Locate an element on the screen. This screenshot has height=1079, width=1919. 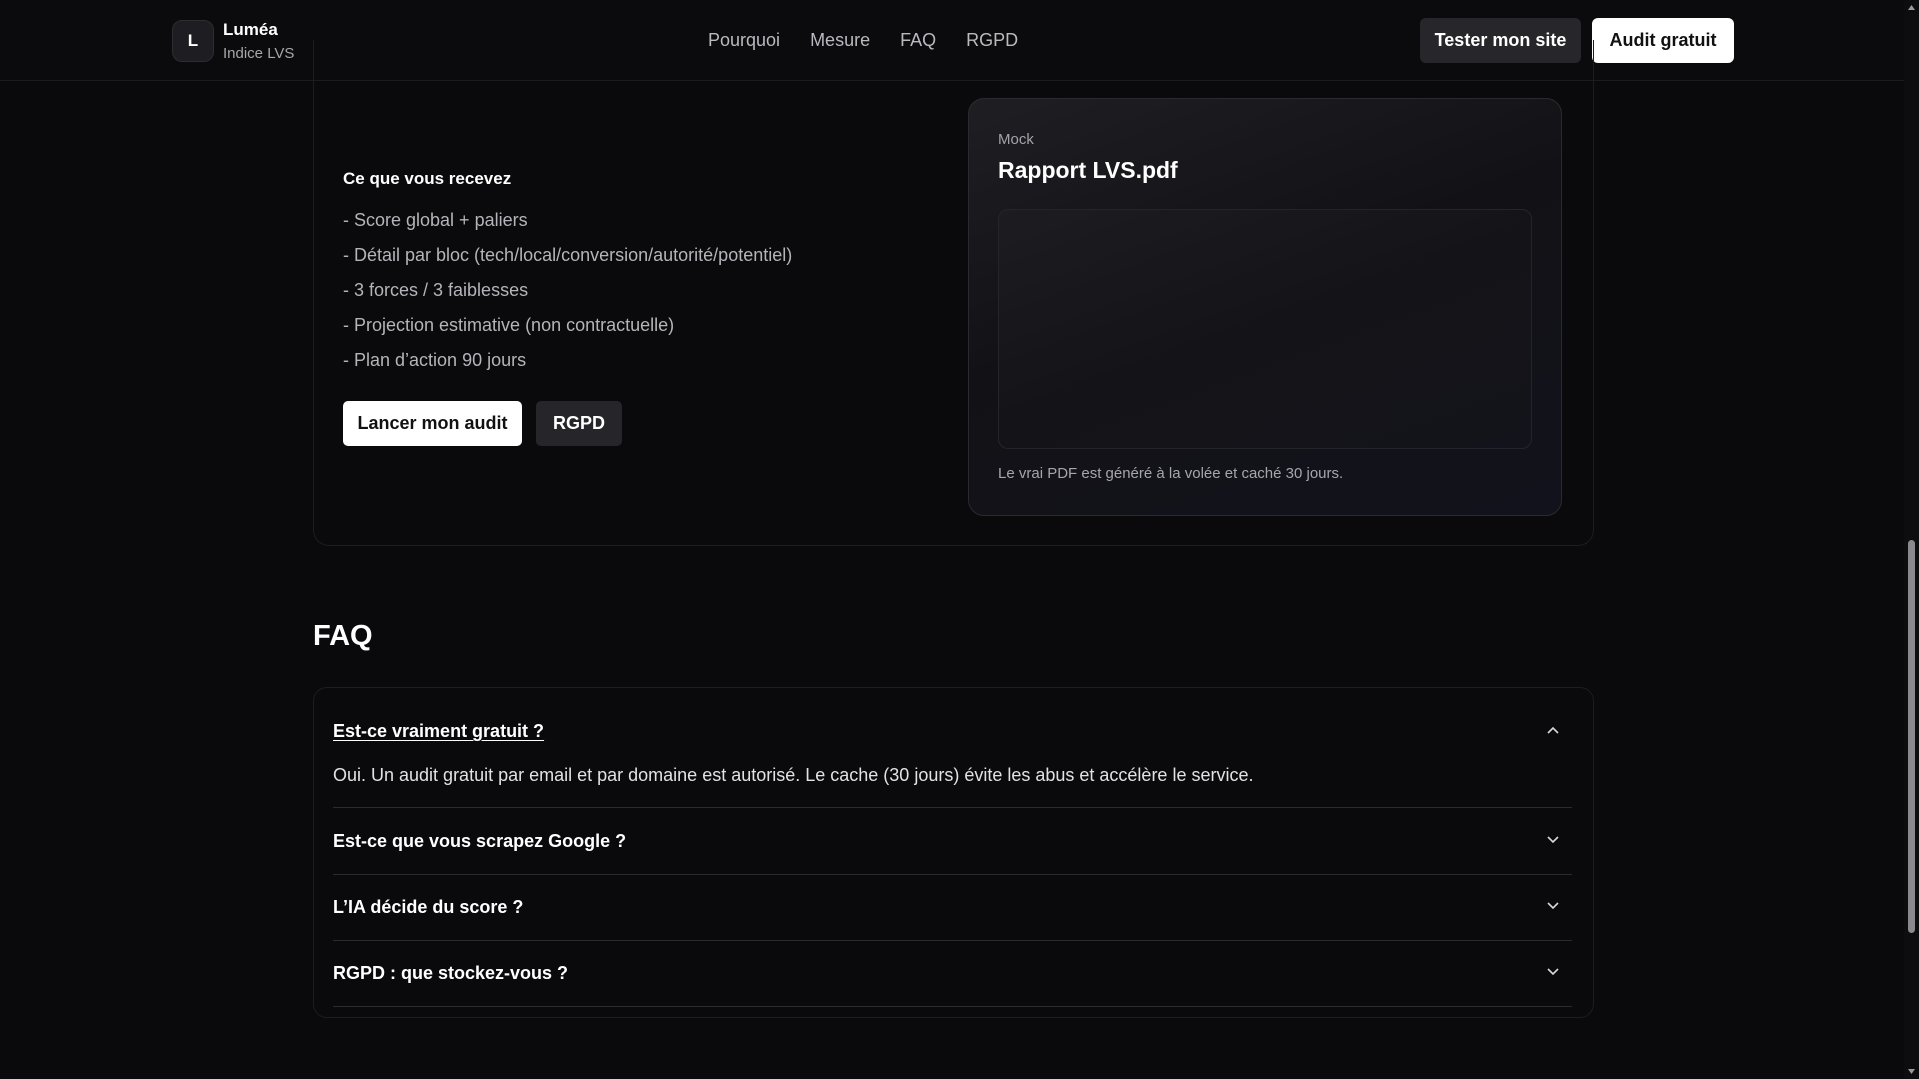
page-scrollbar is located at coordinates (1911, 539).